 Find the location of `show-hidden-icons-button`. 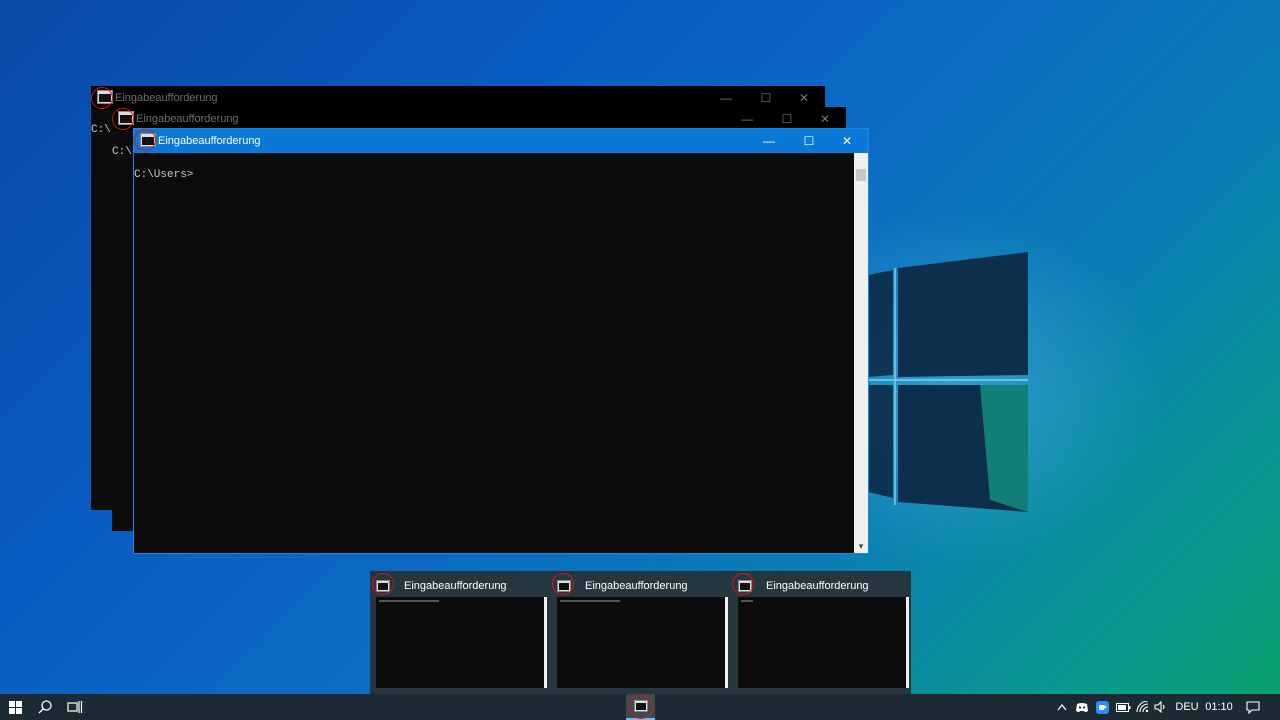

show-hidden-icons-button is located at coordinates (1062, 707).